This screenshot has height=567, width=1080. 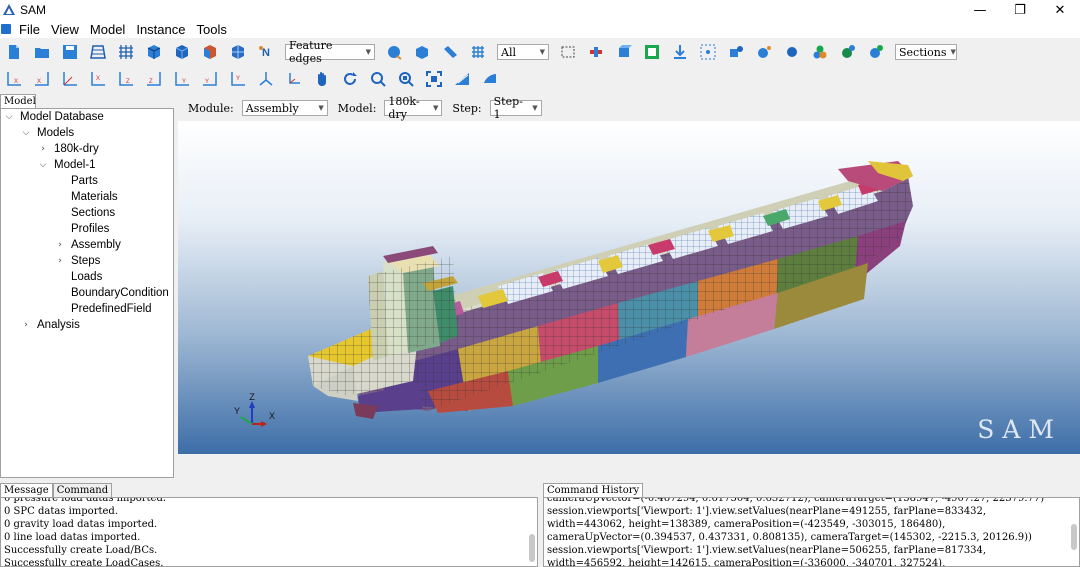 I want to click on wire-cube-icon, so click(x=238, y=52).